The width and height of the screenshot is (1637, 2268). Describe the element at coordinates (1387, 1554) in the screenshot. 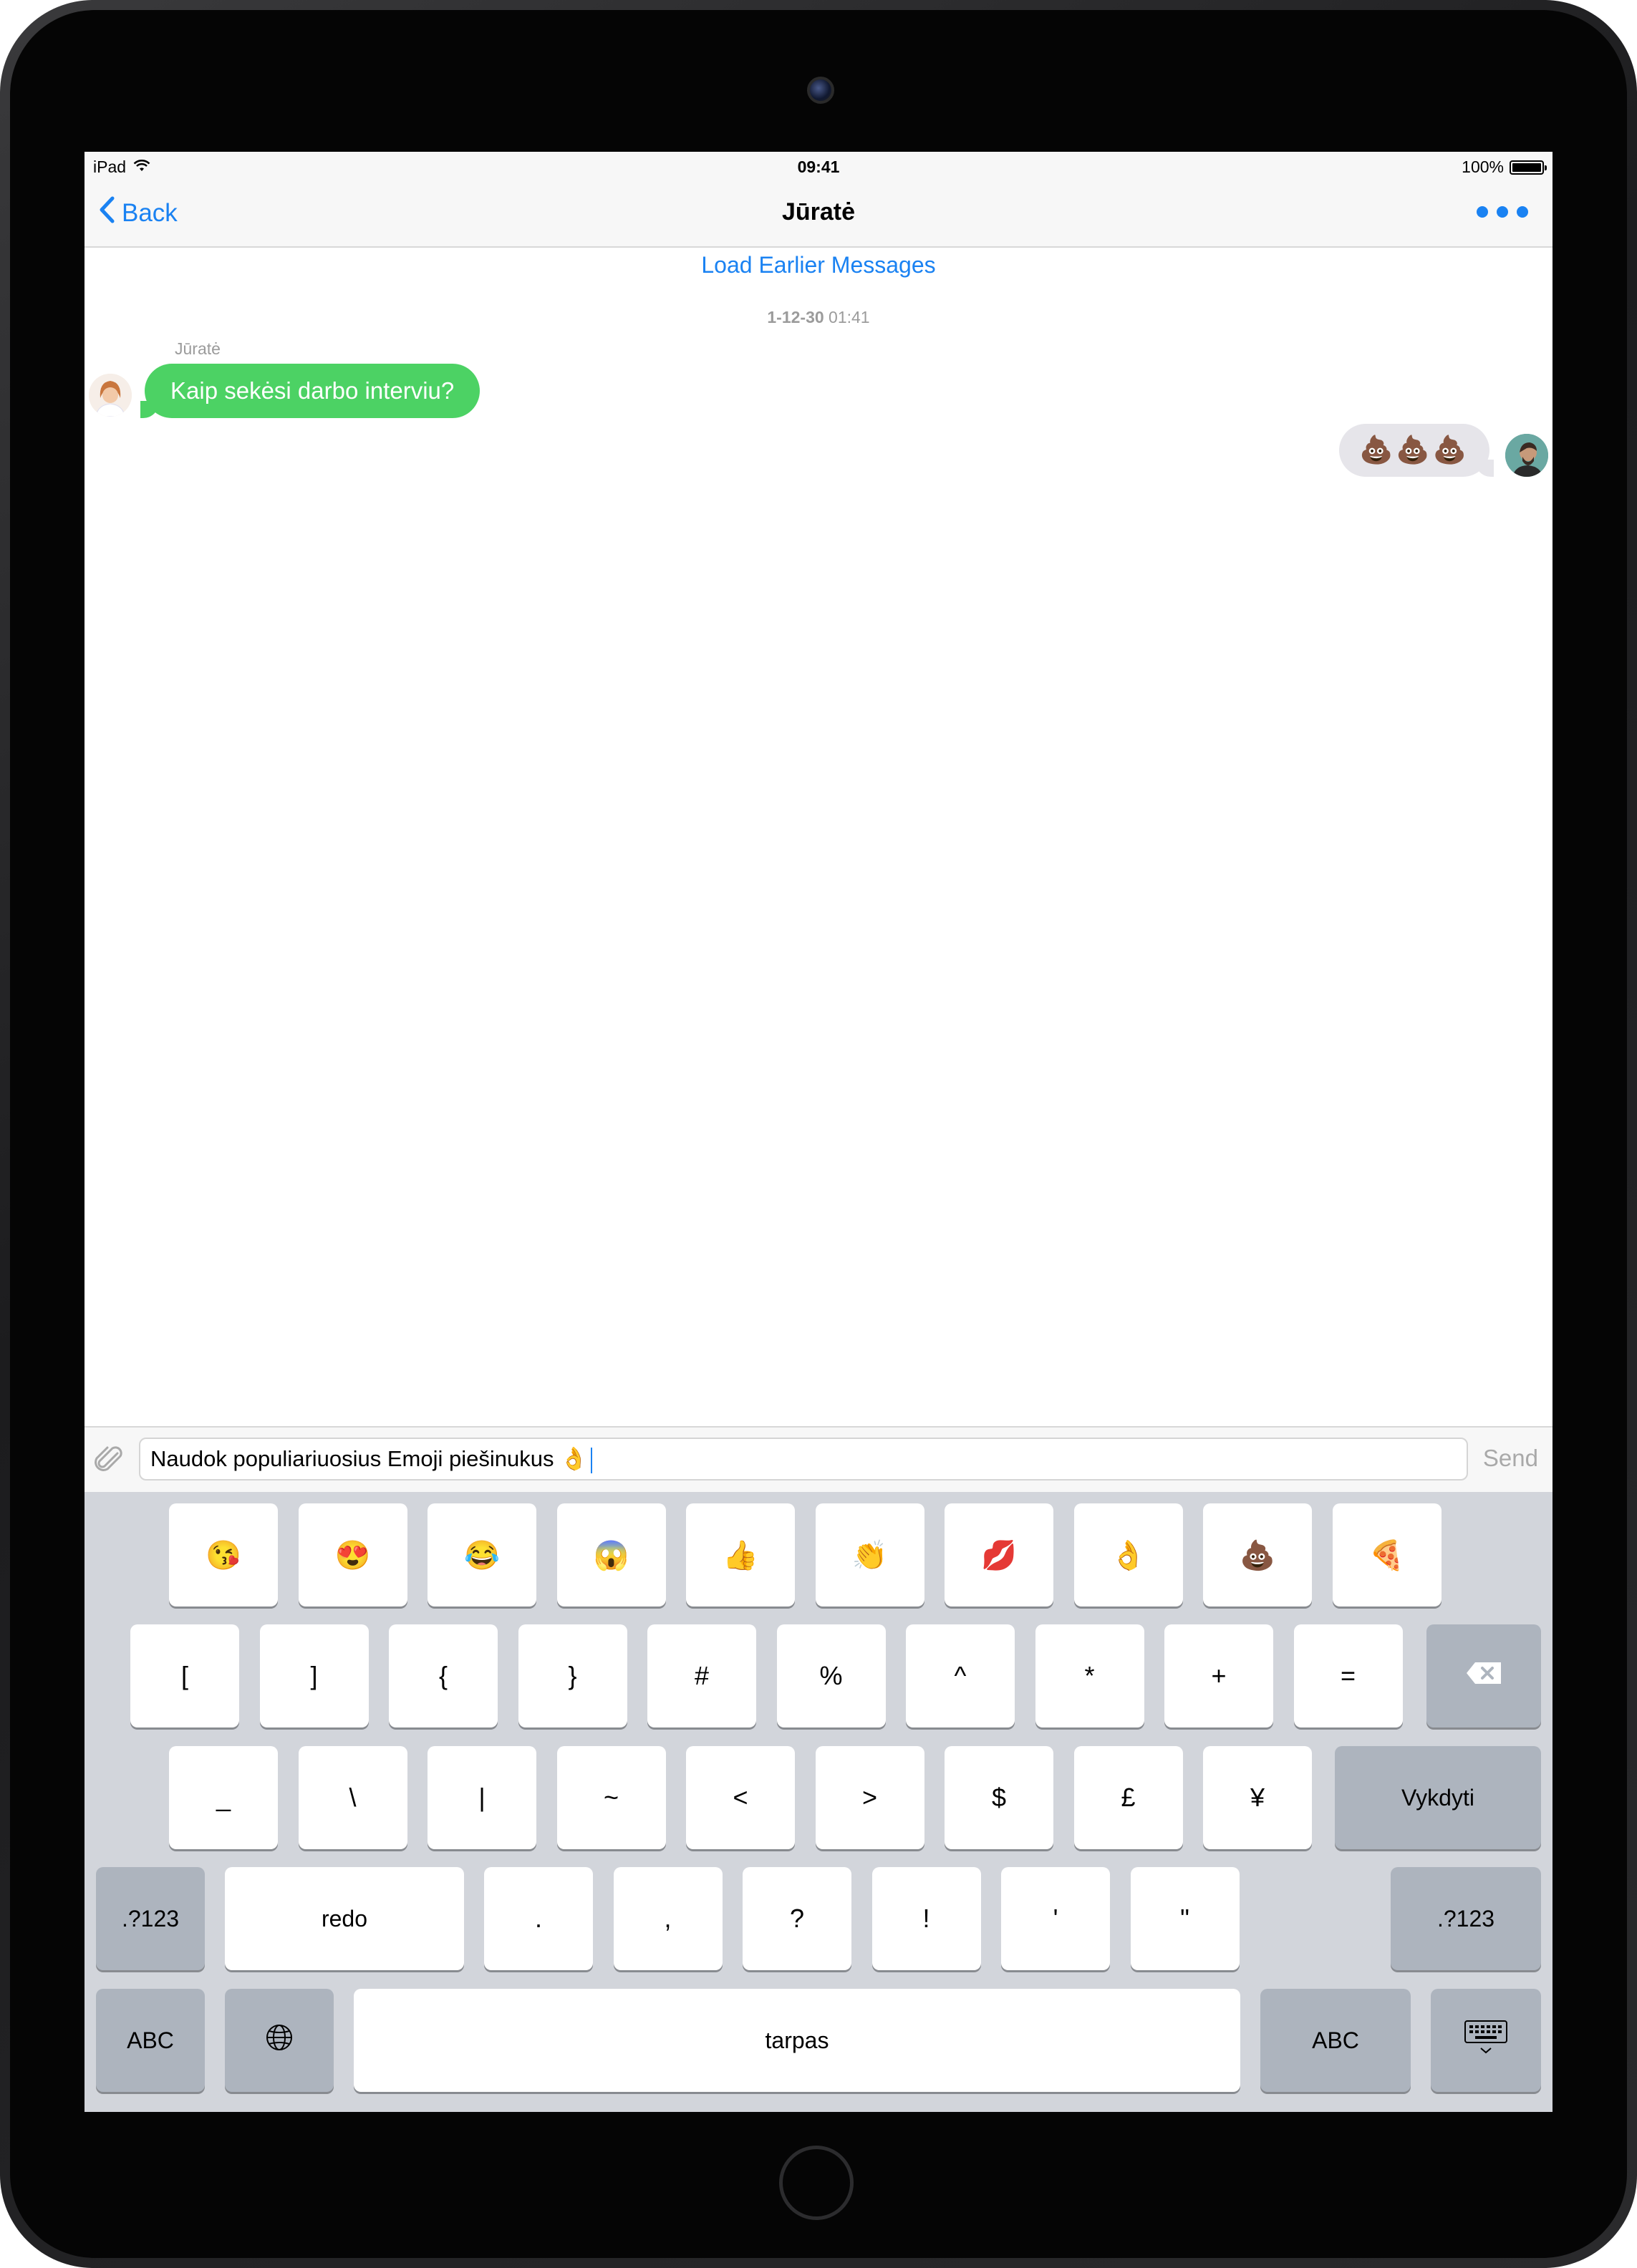

I see `emoji-key-9: 🍕` at that location.